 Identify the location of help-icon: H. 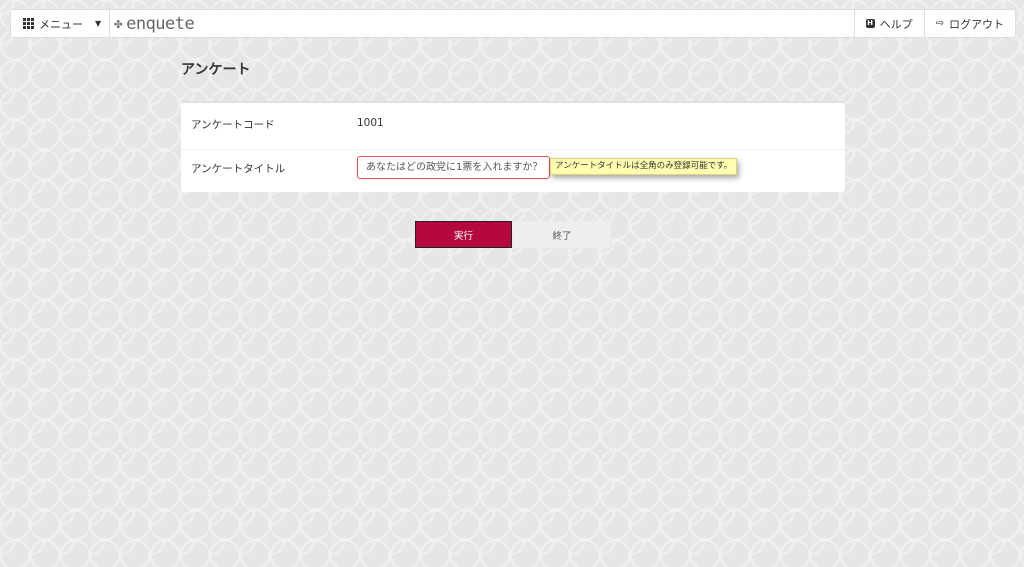
(870, 23).